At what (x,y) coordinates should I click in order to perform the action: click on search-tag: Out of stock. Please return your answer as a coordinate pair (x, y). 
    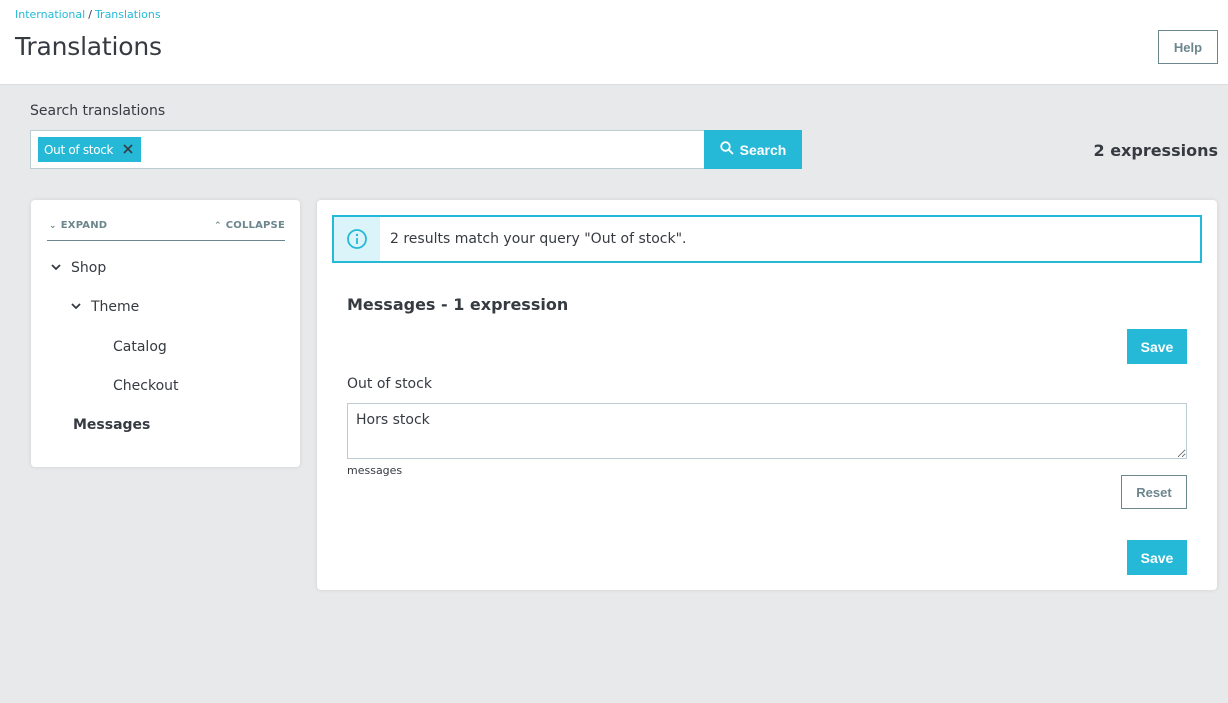
    Looking at the image, I should click on (90, 149).